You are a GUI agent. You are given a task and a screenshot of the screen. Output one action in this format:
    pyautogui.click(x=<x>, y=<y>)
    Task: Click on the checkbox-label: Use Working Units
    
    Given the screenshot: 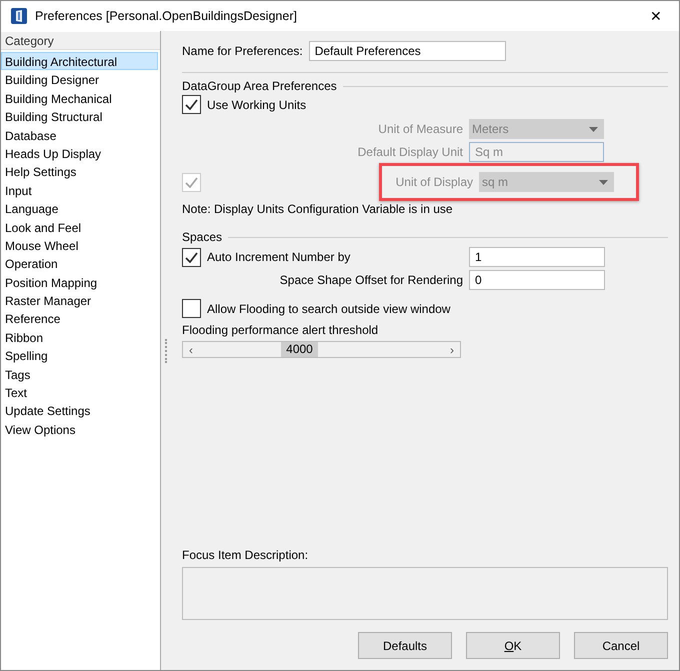 What is the action you would take?
    pyautogui.click(x=256, y=105)
    